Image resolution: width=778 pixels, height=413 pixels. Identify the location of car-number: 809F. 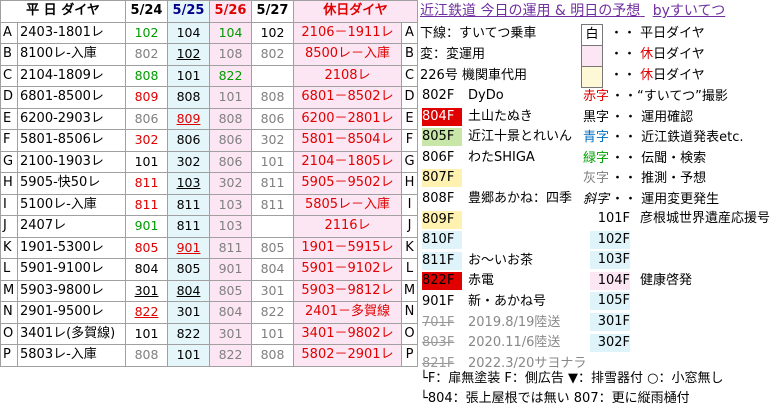
(442, 219).